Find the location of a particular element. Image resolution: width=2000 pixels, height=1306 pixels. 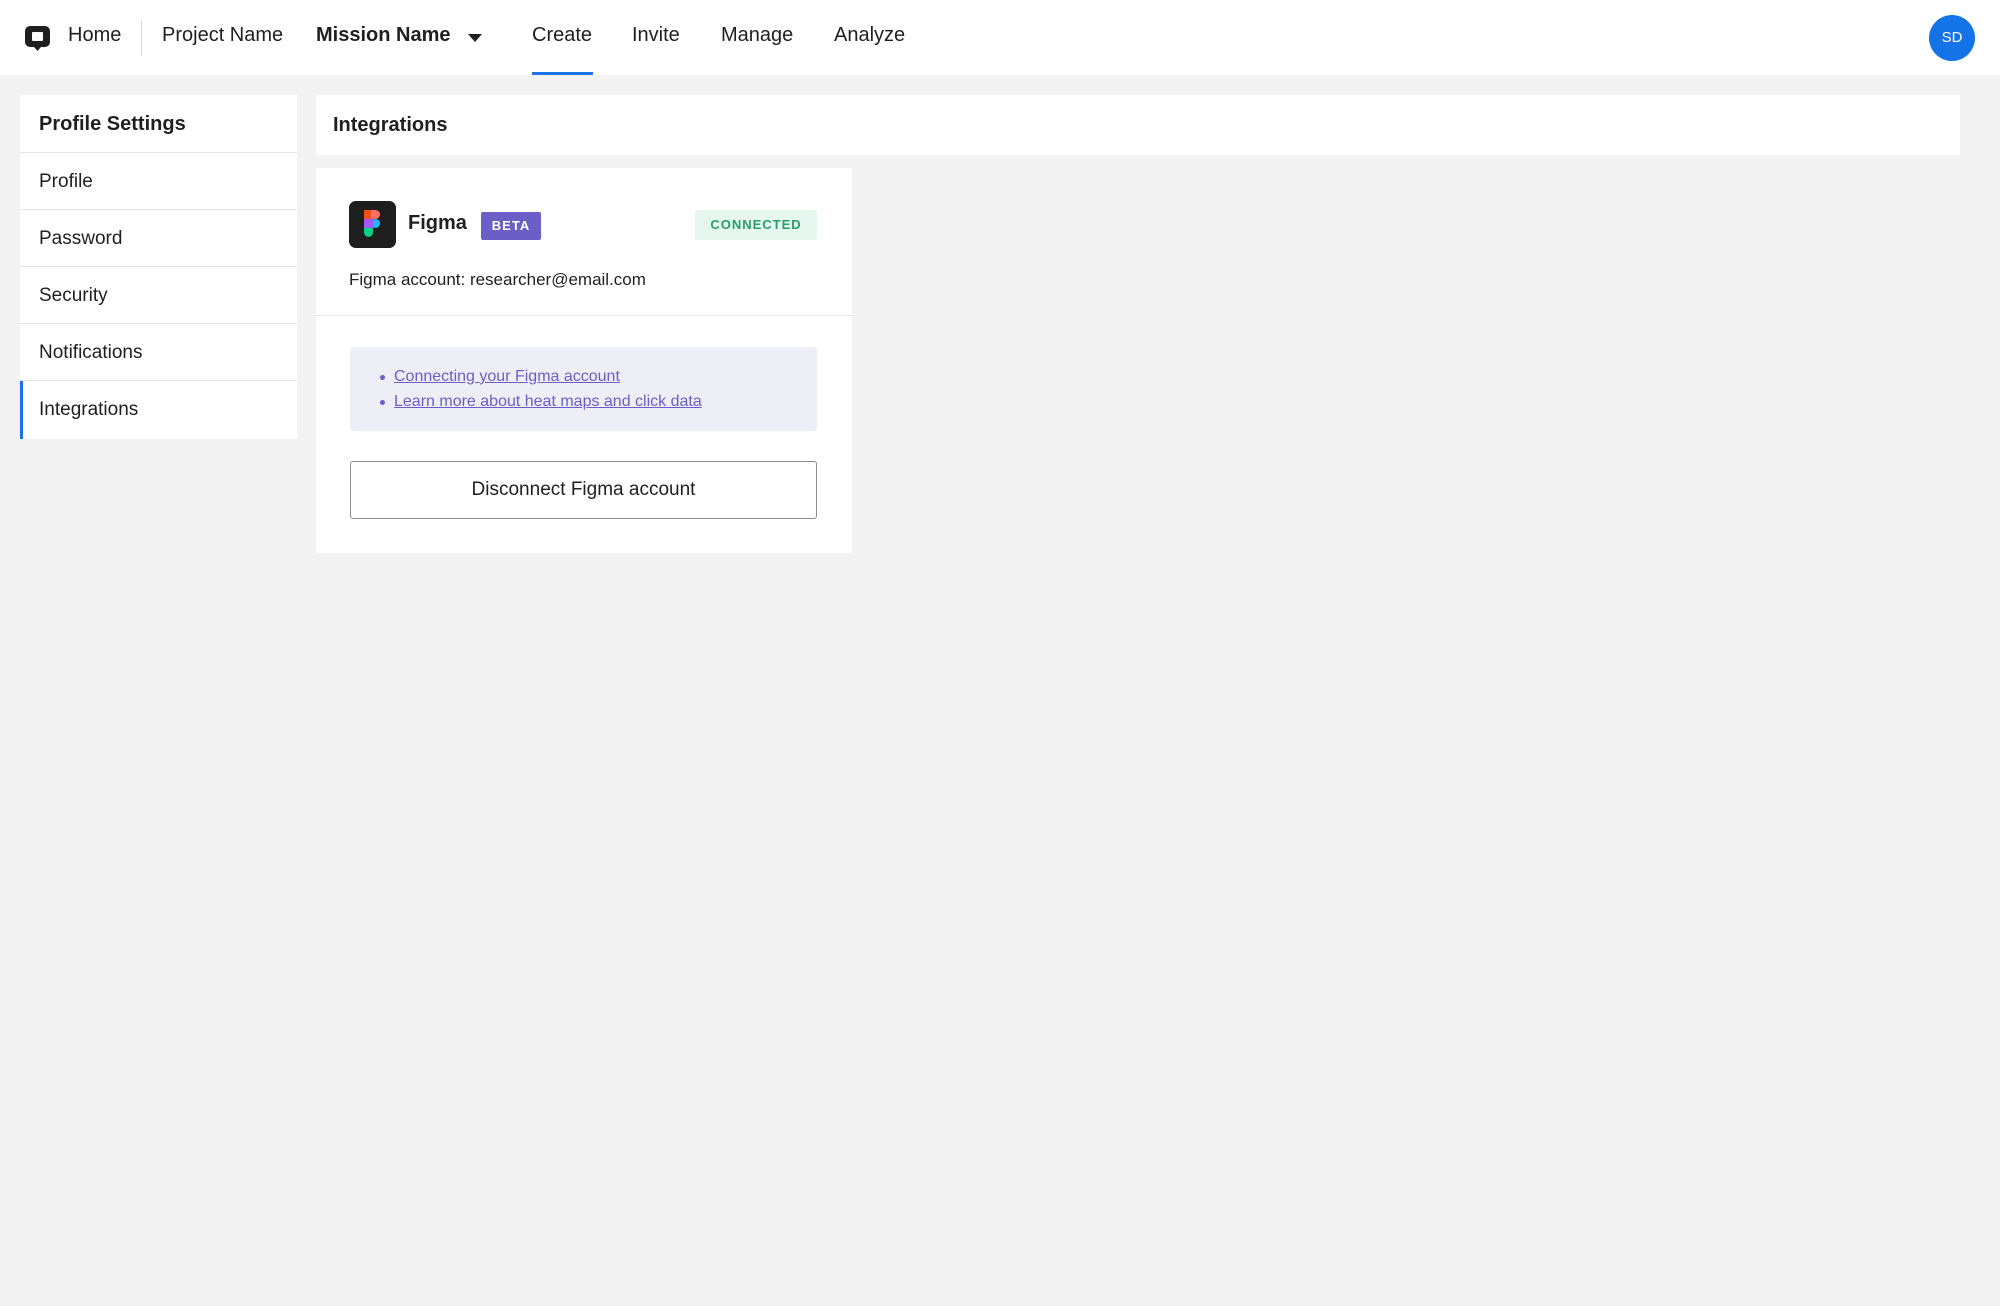

chevron-down-icon is located at coordinates (475, 38).